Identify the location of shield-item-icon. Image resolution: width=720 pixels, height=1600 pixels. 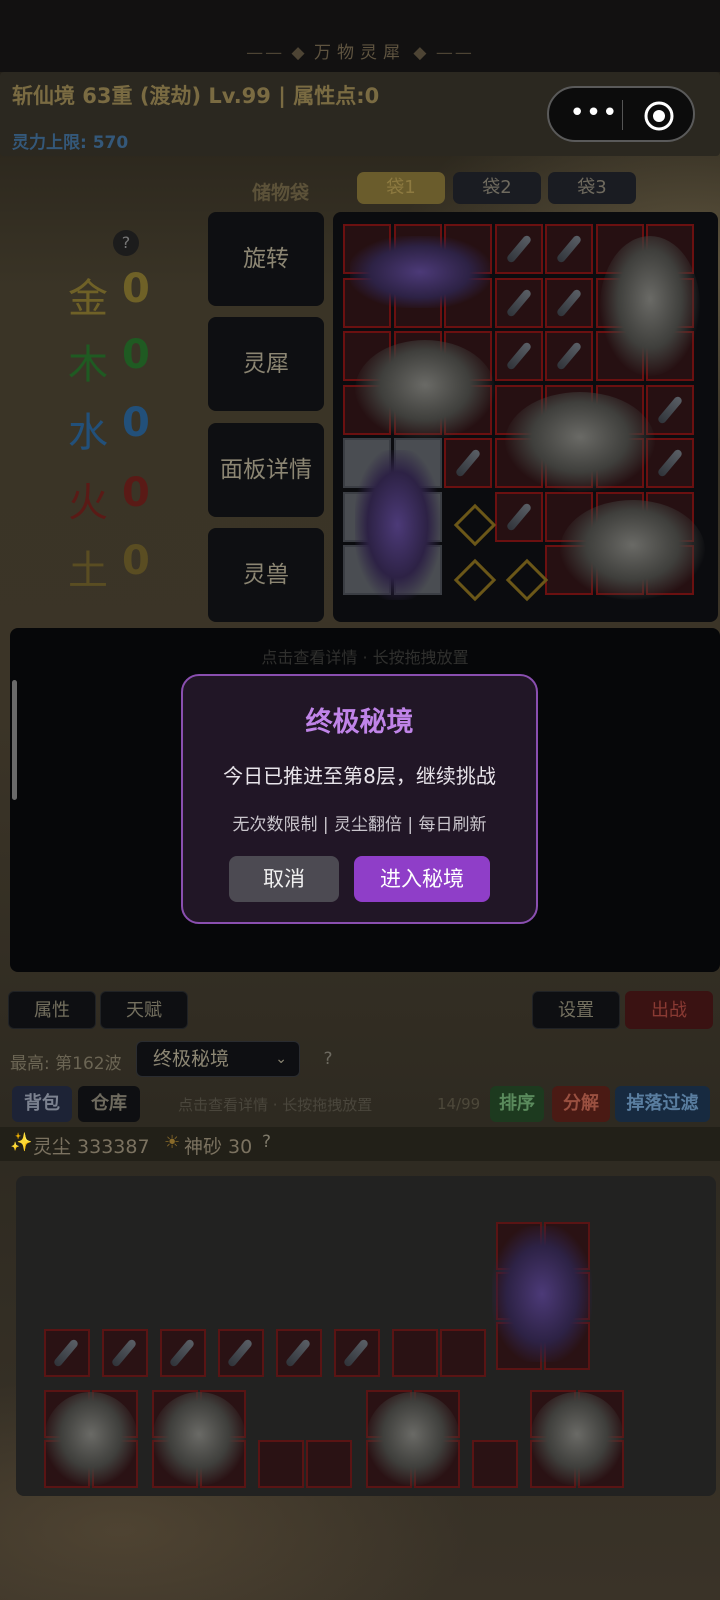
(91, 1439).